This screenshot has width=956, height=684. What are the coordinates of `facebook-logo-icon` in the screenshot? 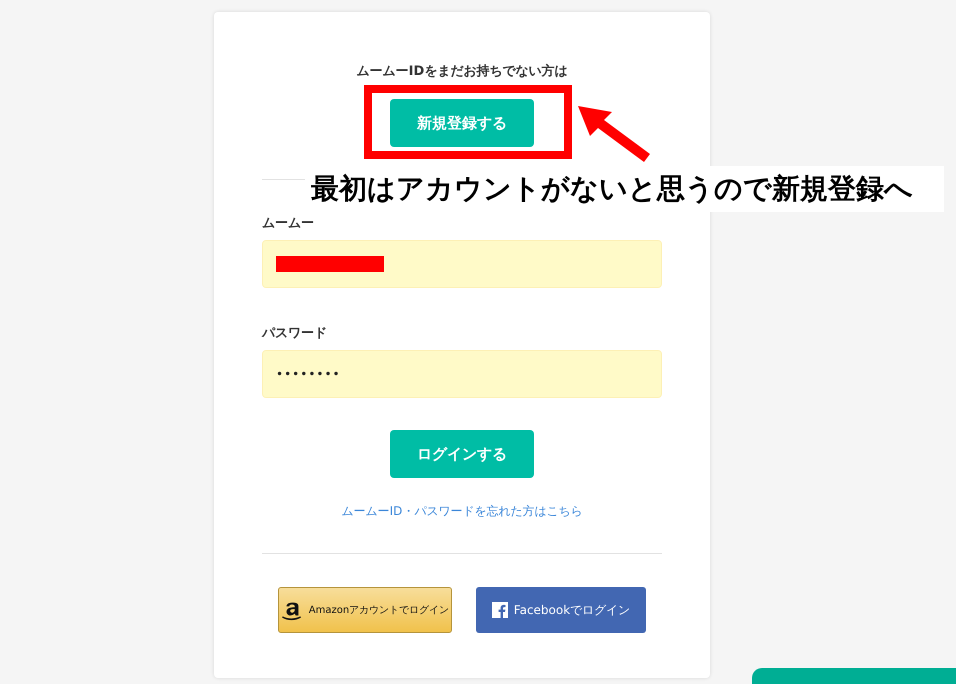 It's located at (500, 610).